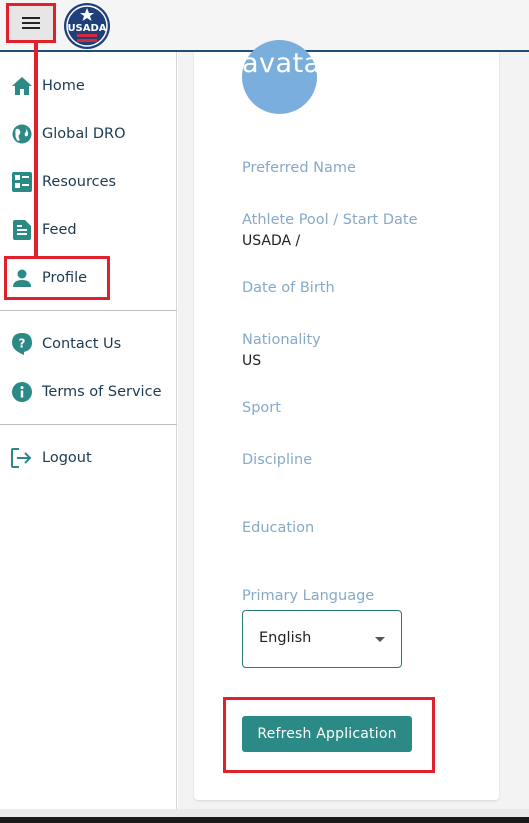 The image size is (529, 823). I want to click on primary-language-select: English, so click(322, 639).